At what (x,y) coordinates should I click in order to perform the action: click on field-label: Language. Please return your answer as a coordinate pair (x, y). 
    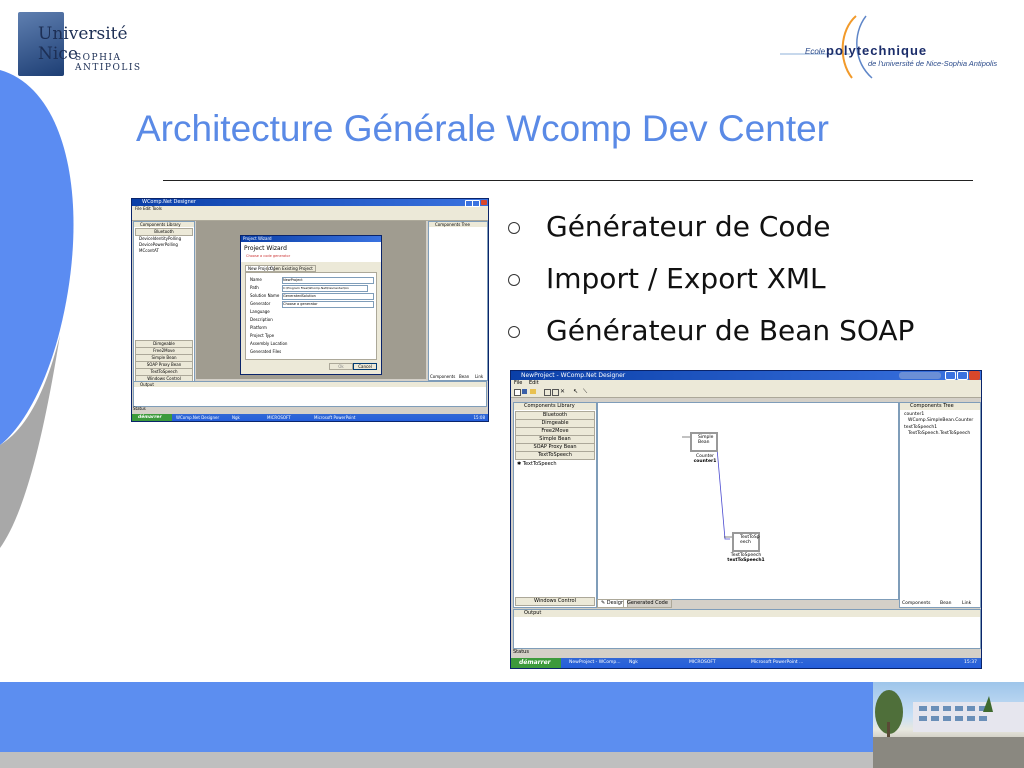
    Looking at the image, I should click on (260, 311).